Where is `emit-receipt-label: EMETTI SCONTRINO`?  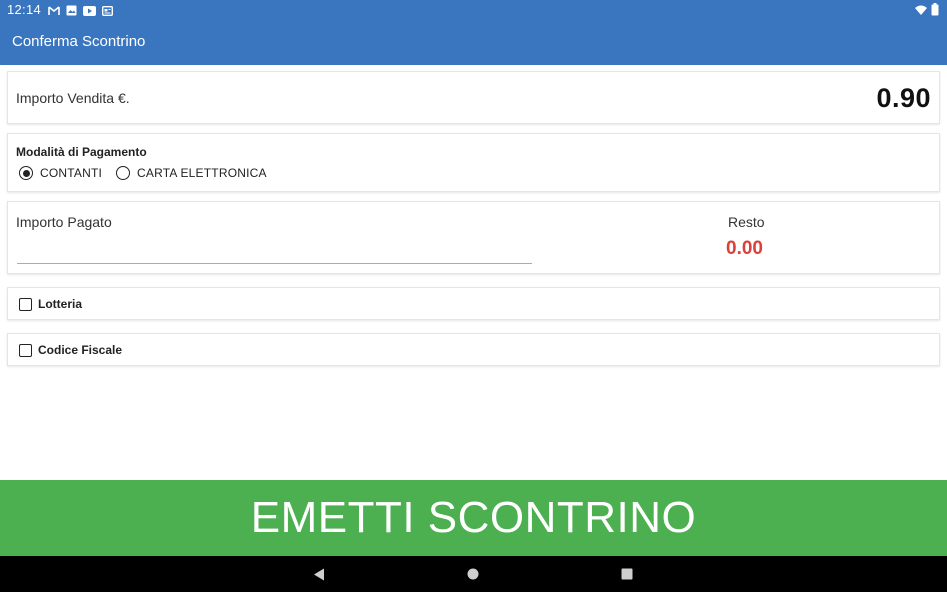 emit-receipt-label: EMETTI SCONTRINO is located at coordinates (473, 517).